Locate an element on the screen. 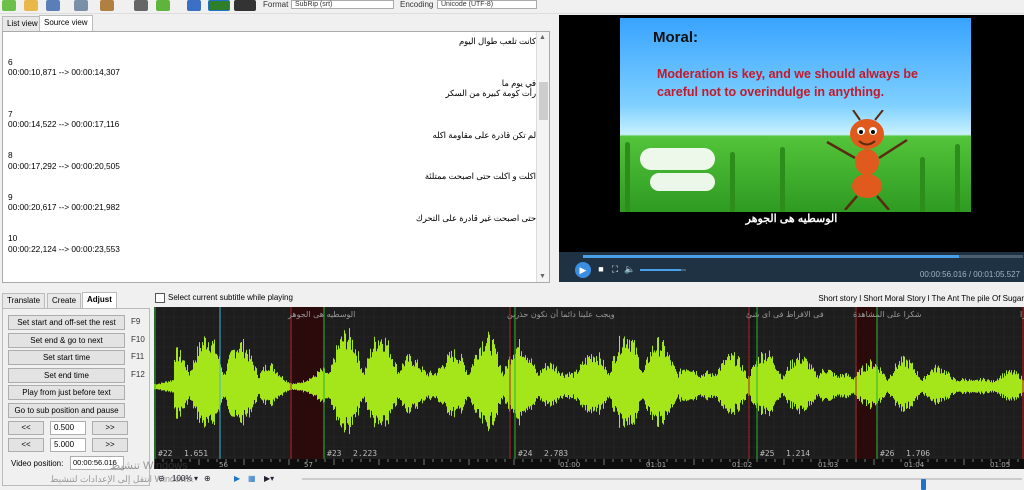 This screenshot has width=1024, height=490. seek-bar is located at coordinates (803, 256).